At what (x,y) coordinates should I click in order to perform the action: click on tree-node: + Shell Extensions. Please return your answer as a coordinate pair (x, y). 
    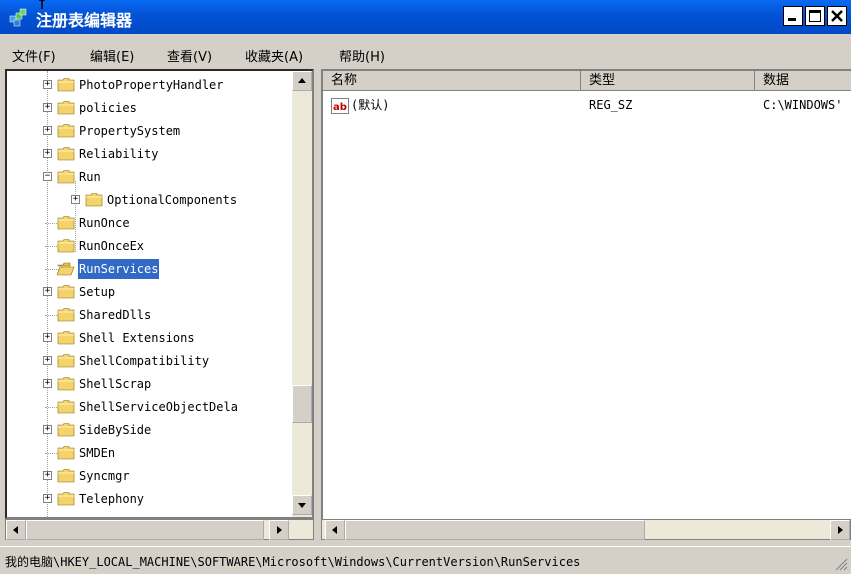
    Looking at the image, I should click on (147, 338).